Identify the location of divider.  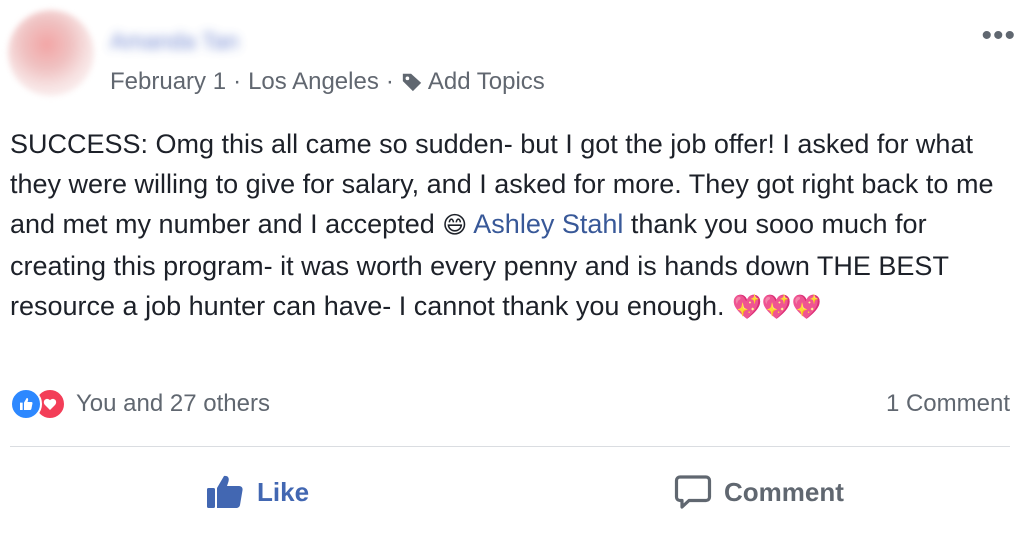
(510, 446).